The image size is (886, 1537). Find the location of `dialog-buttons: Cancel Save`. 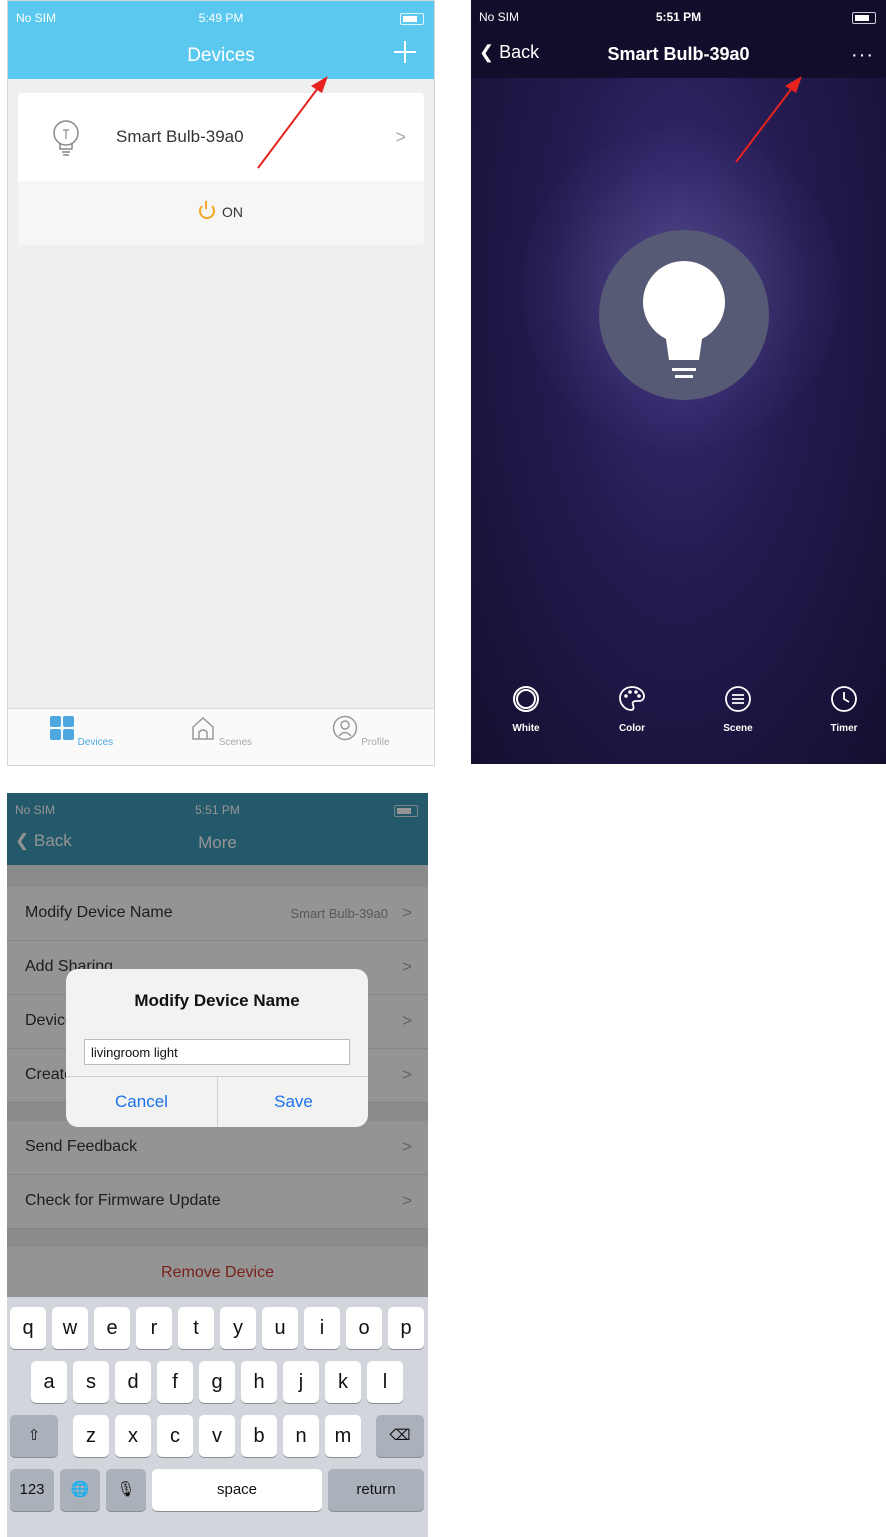

dialog-buttons: Cancel Save is located at coordinates (217, 1101).